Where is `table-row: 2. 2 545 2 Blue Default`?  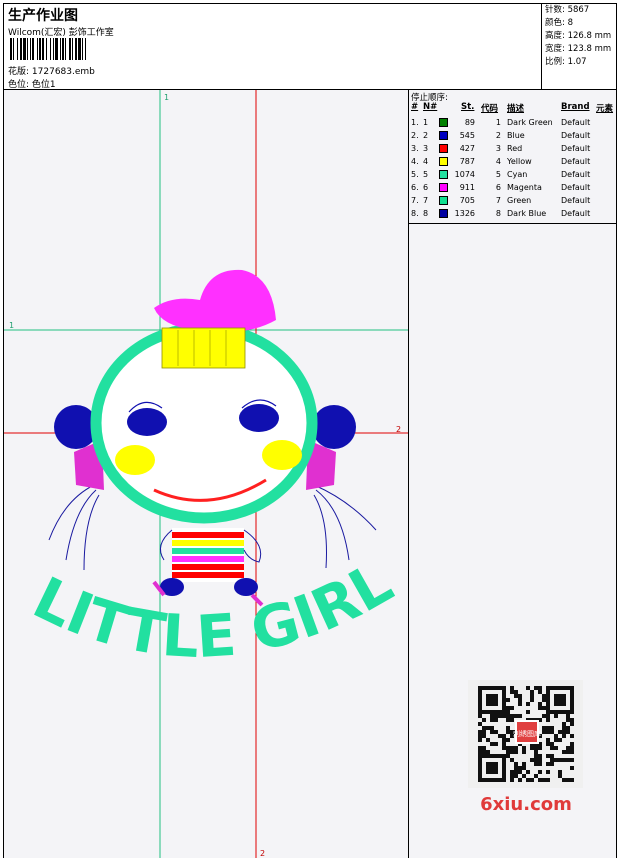 table-row: 2. 2 545 2 Blue Default is located at coordinates (512, 135).